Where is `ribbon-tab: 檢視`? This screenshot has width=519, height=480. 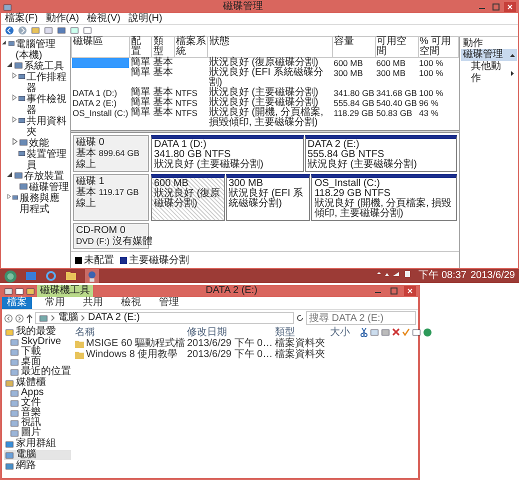
ribbon-tab: 檢視 is located at coordinates (131, 303).